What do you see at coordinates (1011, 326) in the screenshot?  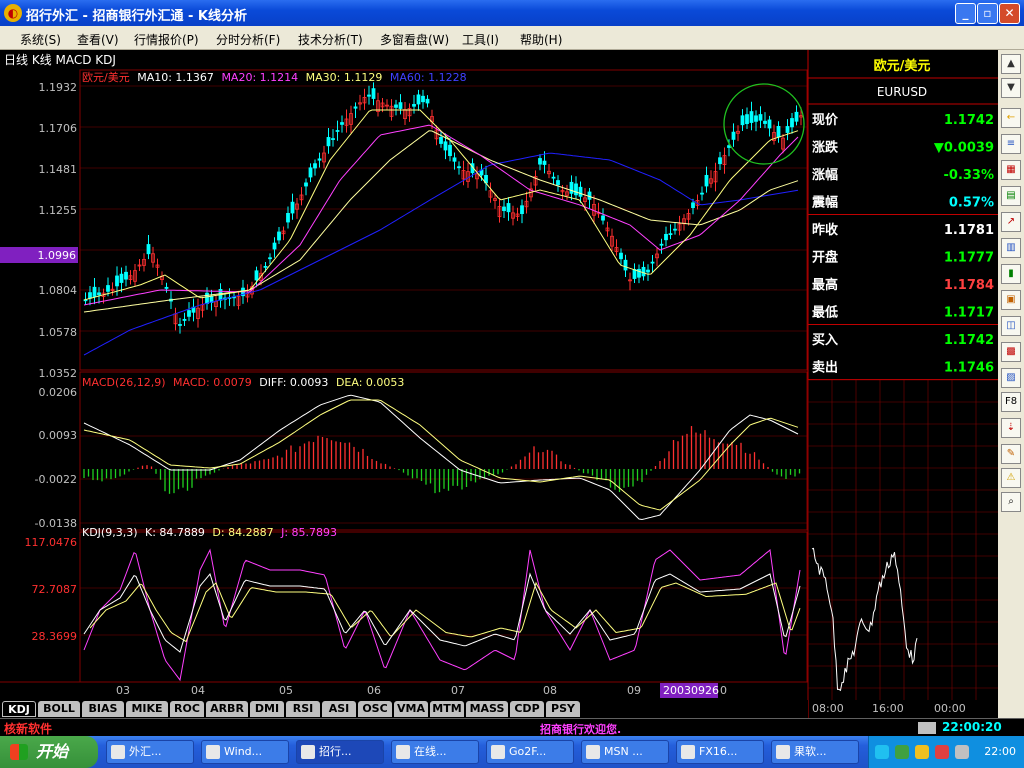 I see `layout-icon: ◫` at bounding box center [1011, 326].